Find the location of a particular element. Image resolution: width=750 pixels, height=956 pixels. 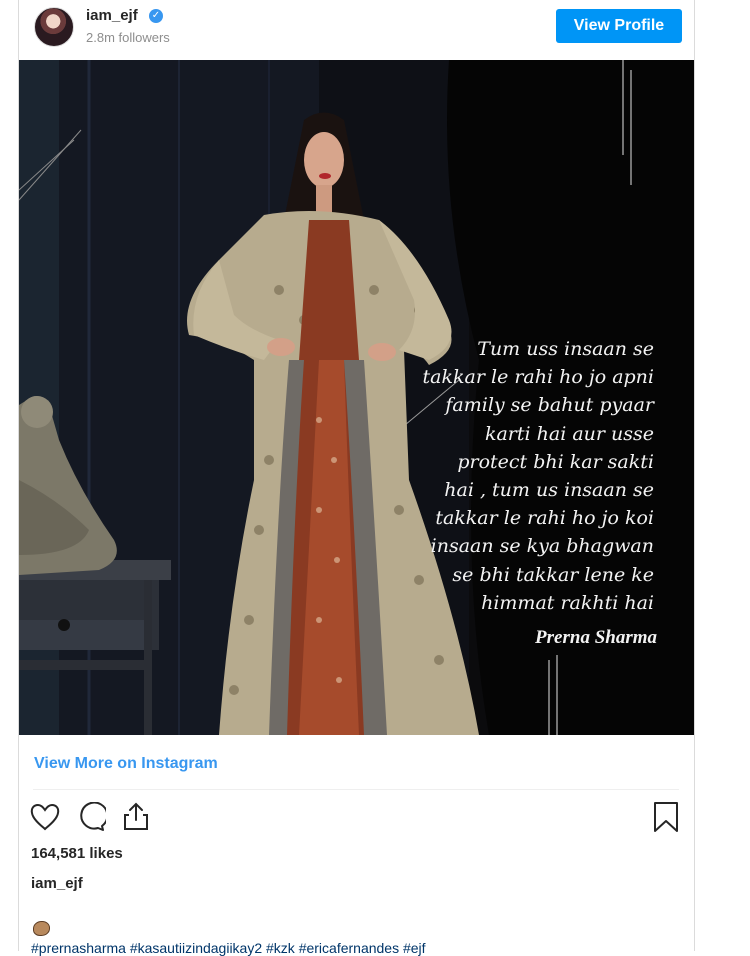

caption-username: iam_ejf is located at coordinates (57, 883).